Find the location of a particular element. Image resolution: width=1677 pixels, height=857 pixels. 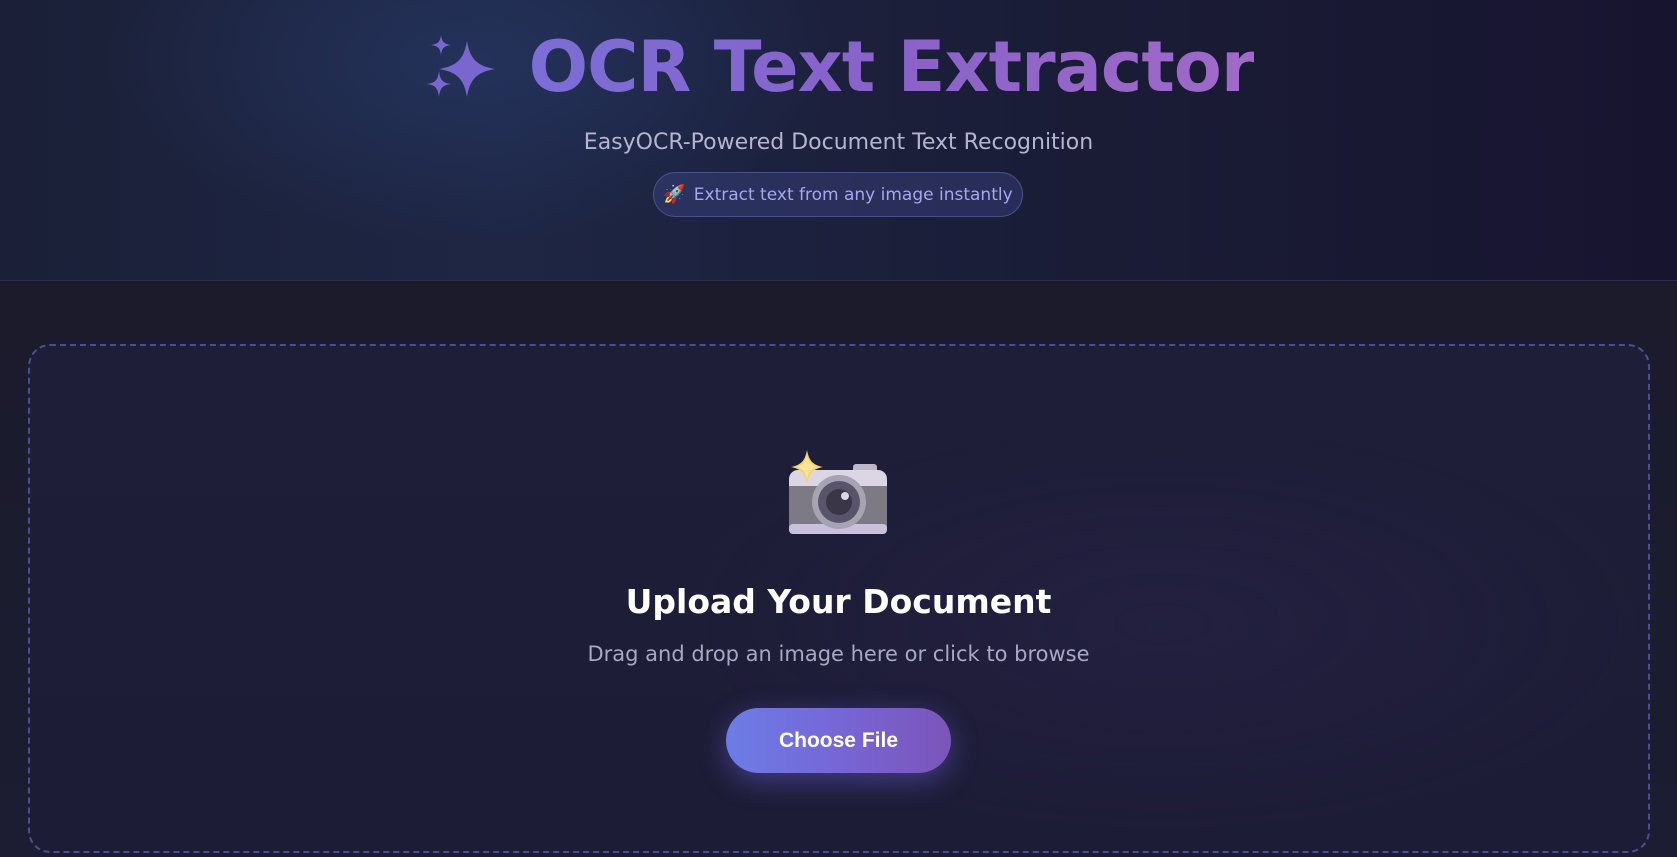

upload-title: Upload Your Document is located at coordinates (838, 601).